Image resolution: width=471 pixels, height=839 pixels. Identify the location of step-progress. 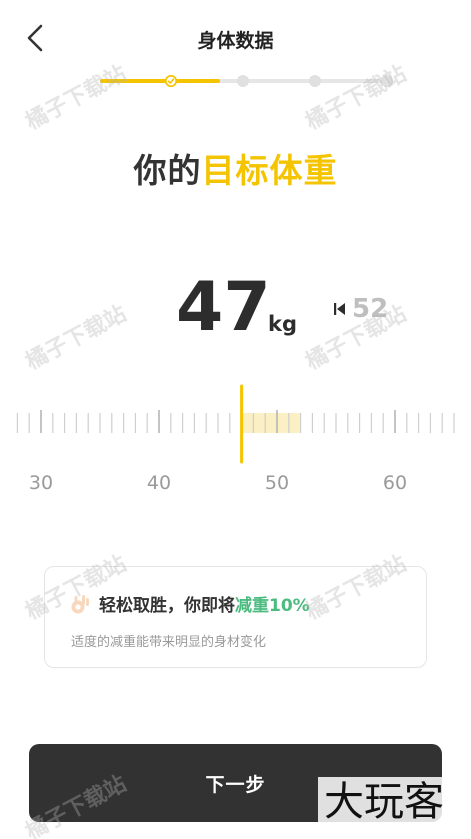
(246, 81).